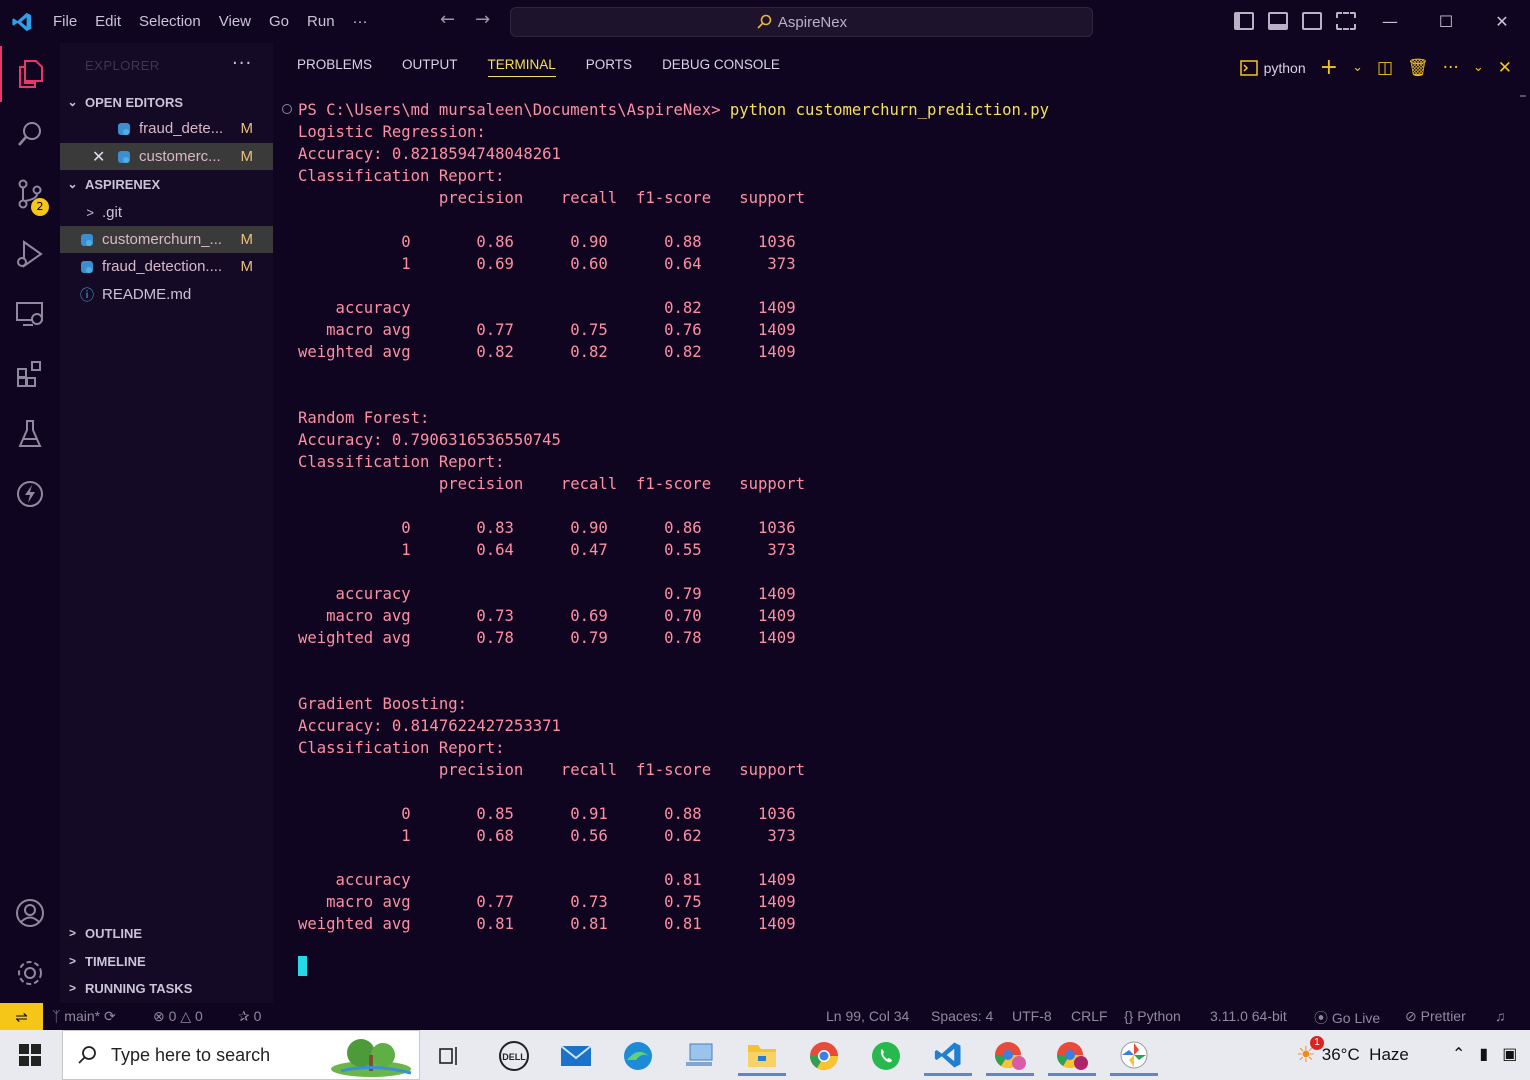 This screenshot has width=1530, height=1080. Describe the element at coordinates (948, 1056) in the screenshot. I see `vscode-icon` at that location.